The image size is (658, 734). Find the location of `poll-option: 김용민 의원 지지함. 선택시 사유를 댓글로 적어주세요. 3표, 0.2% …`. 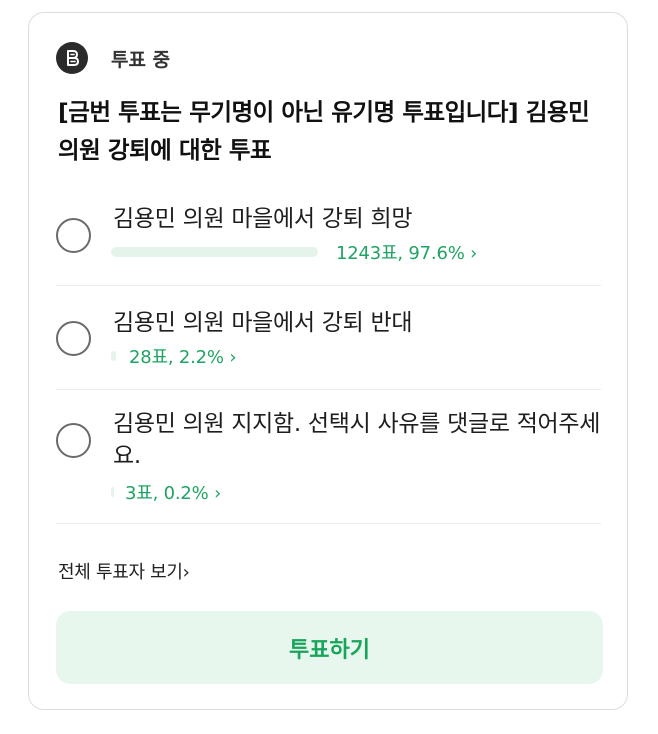

poll-option: 김용민 의원 지지함. 선택시 사유를 댓글로 적어주세요. 3표, 0.2% … is located at coordinates (329, 465).